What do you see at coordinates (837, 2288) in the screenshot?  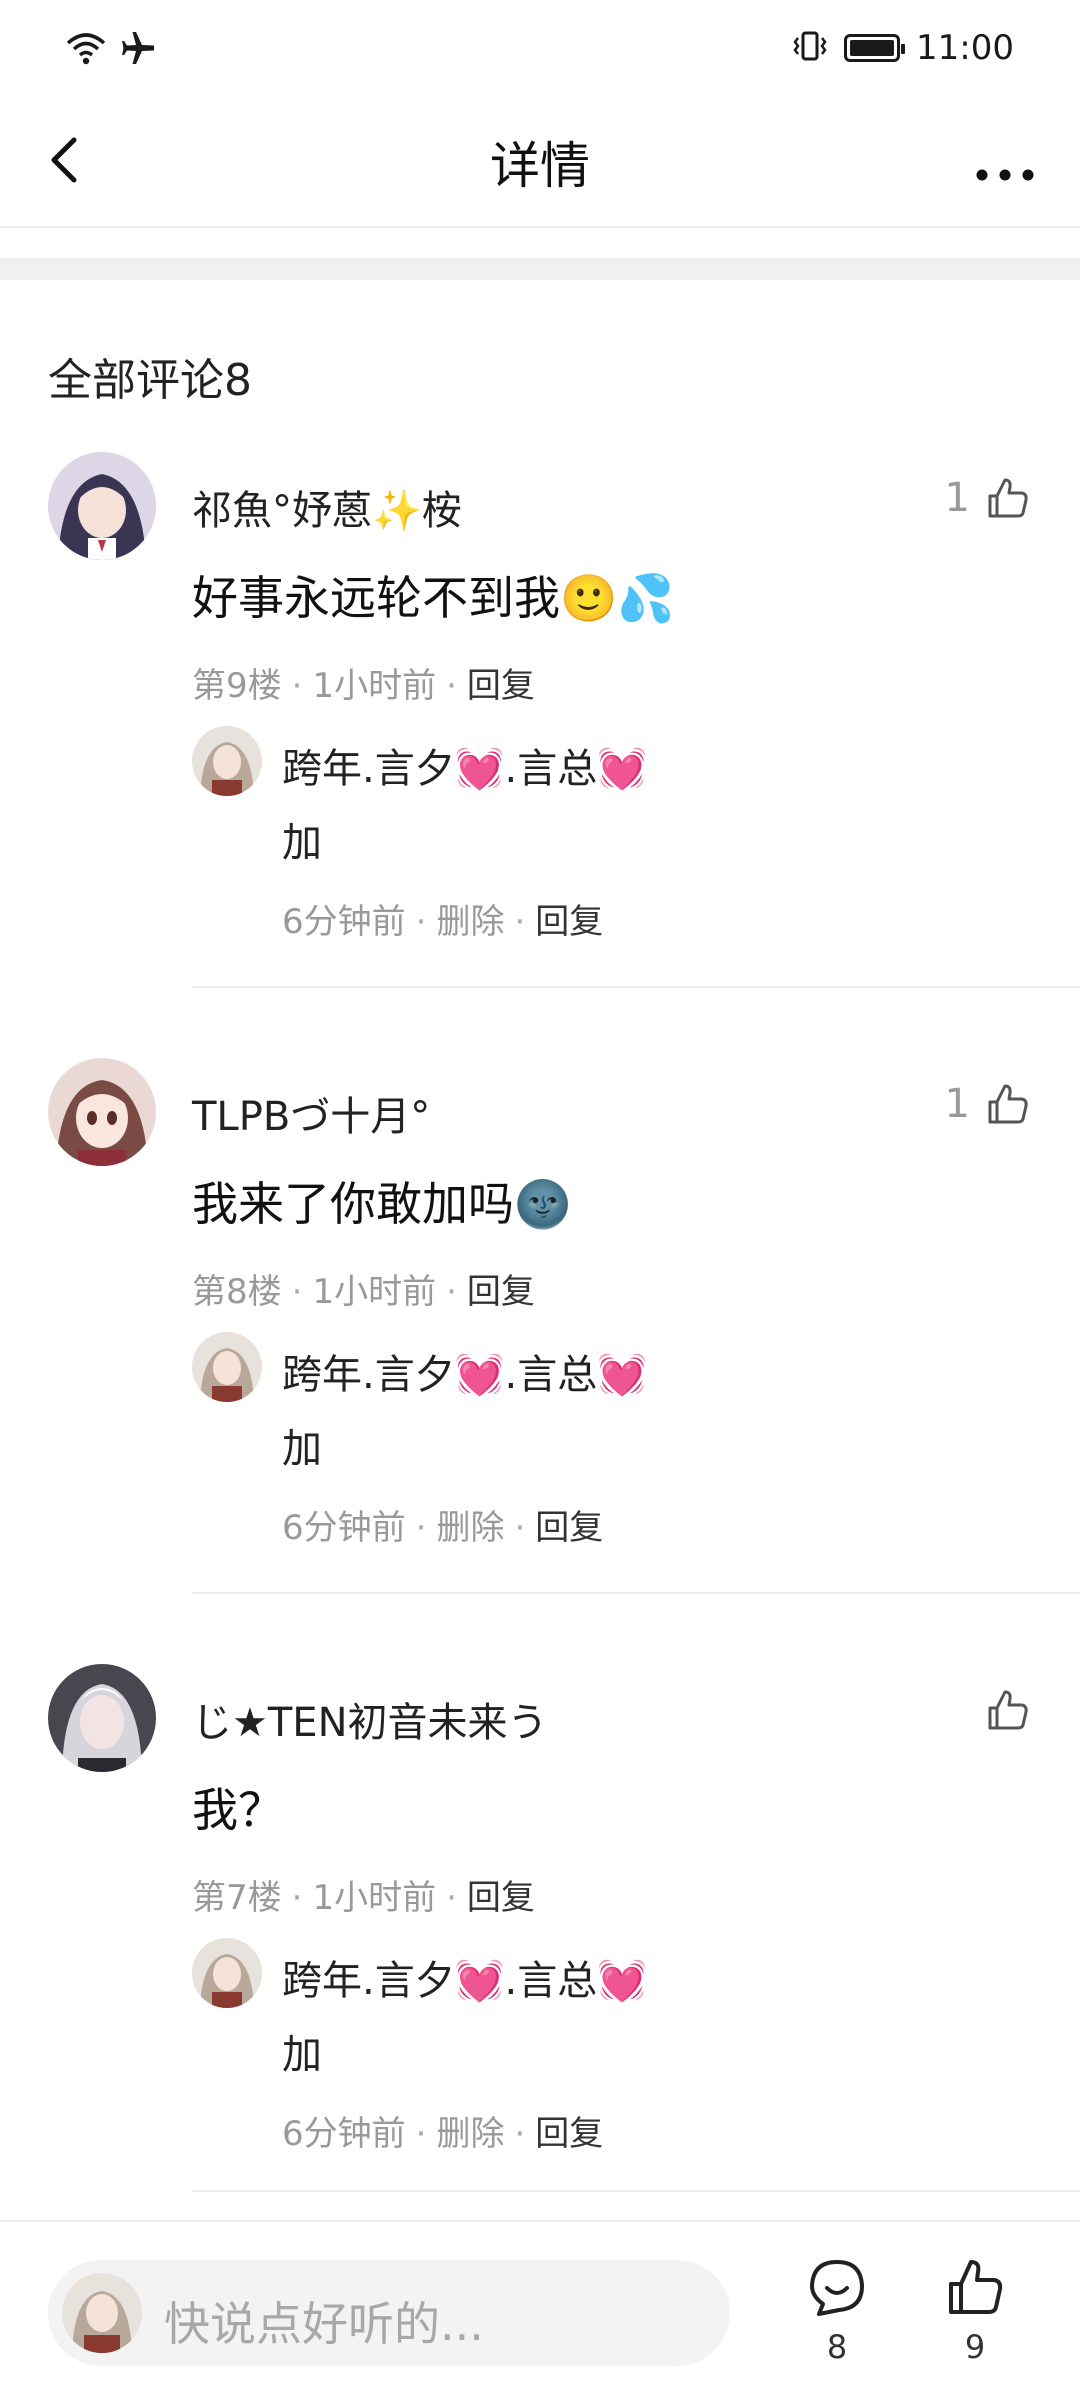 I see `comment-bubble-icon` at bounding box center [837, 2288].